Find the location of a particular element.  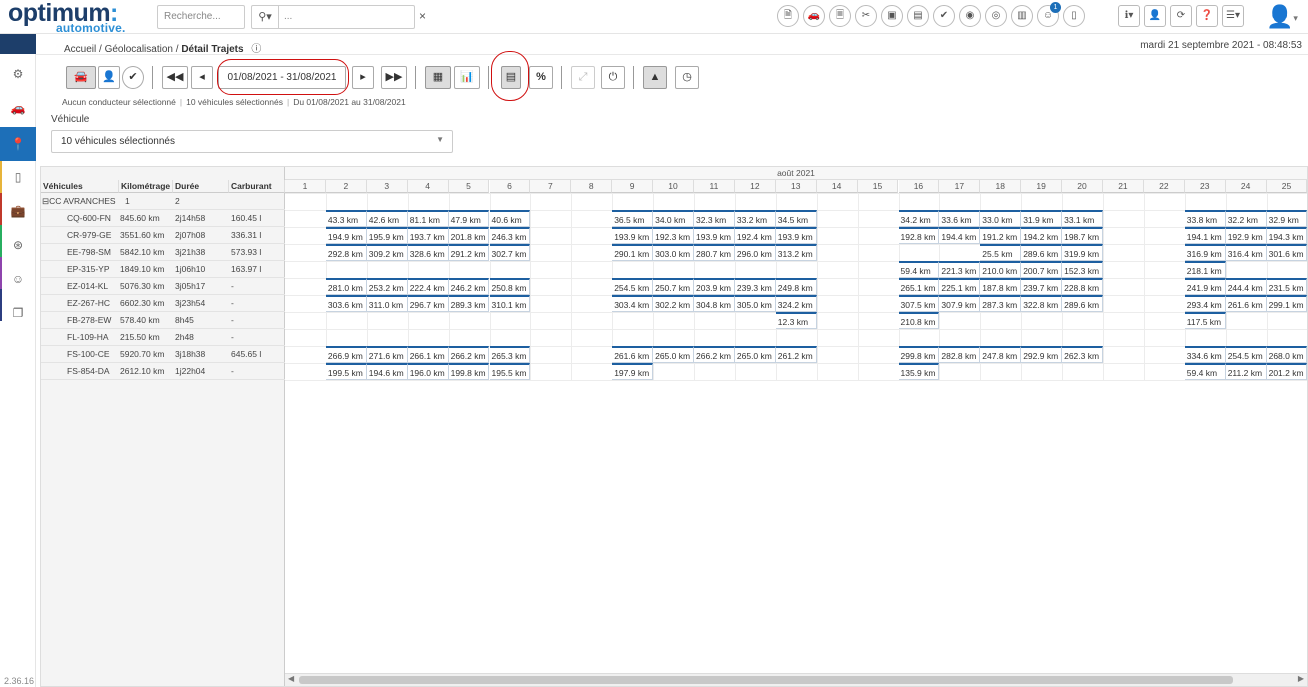

trip-distance-cell: 203.9 km is located at coordinates (714, 286).